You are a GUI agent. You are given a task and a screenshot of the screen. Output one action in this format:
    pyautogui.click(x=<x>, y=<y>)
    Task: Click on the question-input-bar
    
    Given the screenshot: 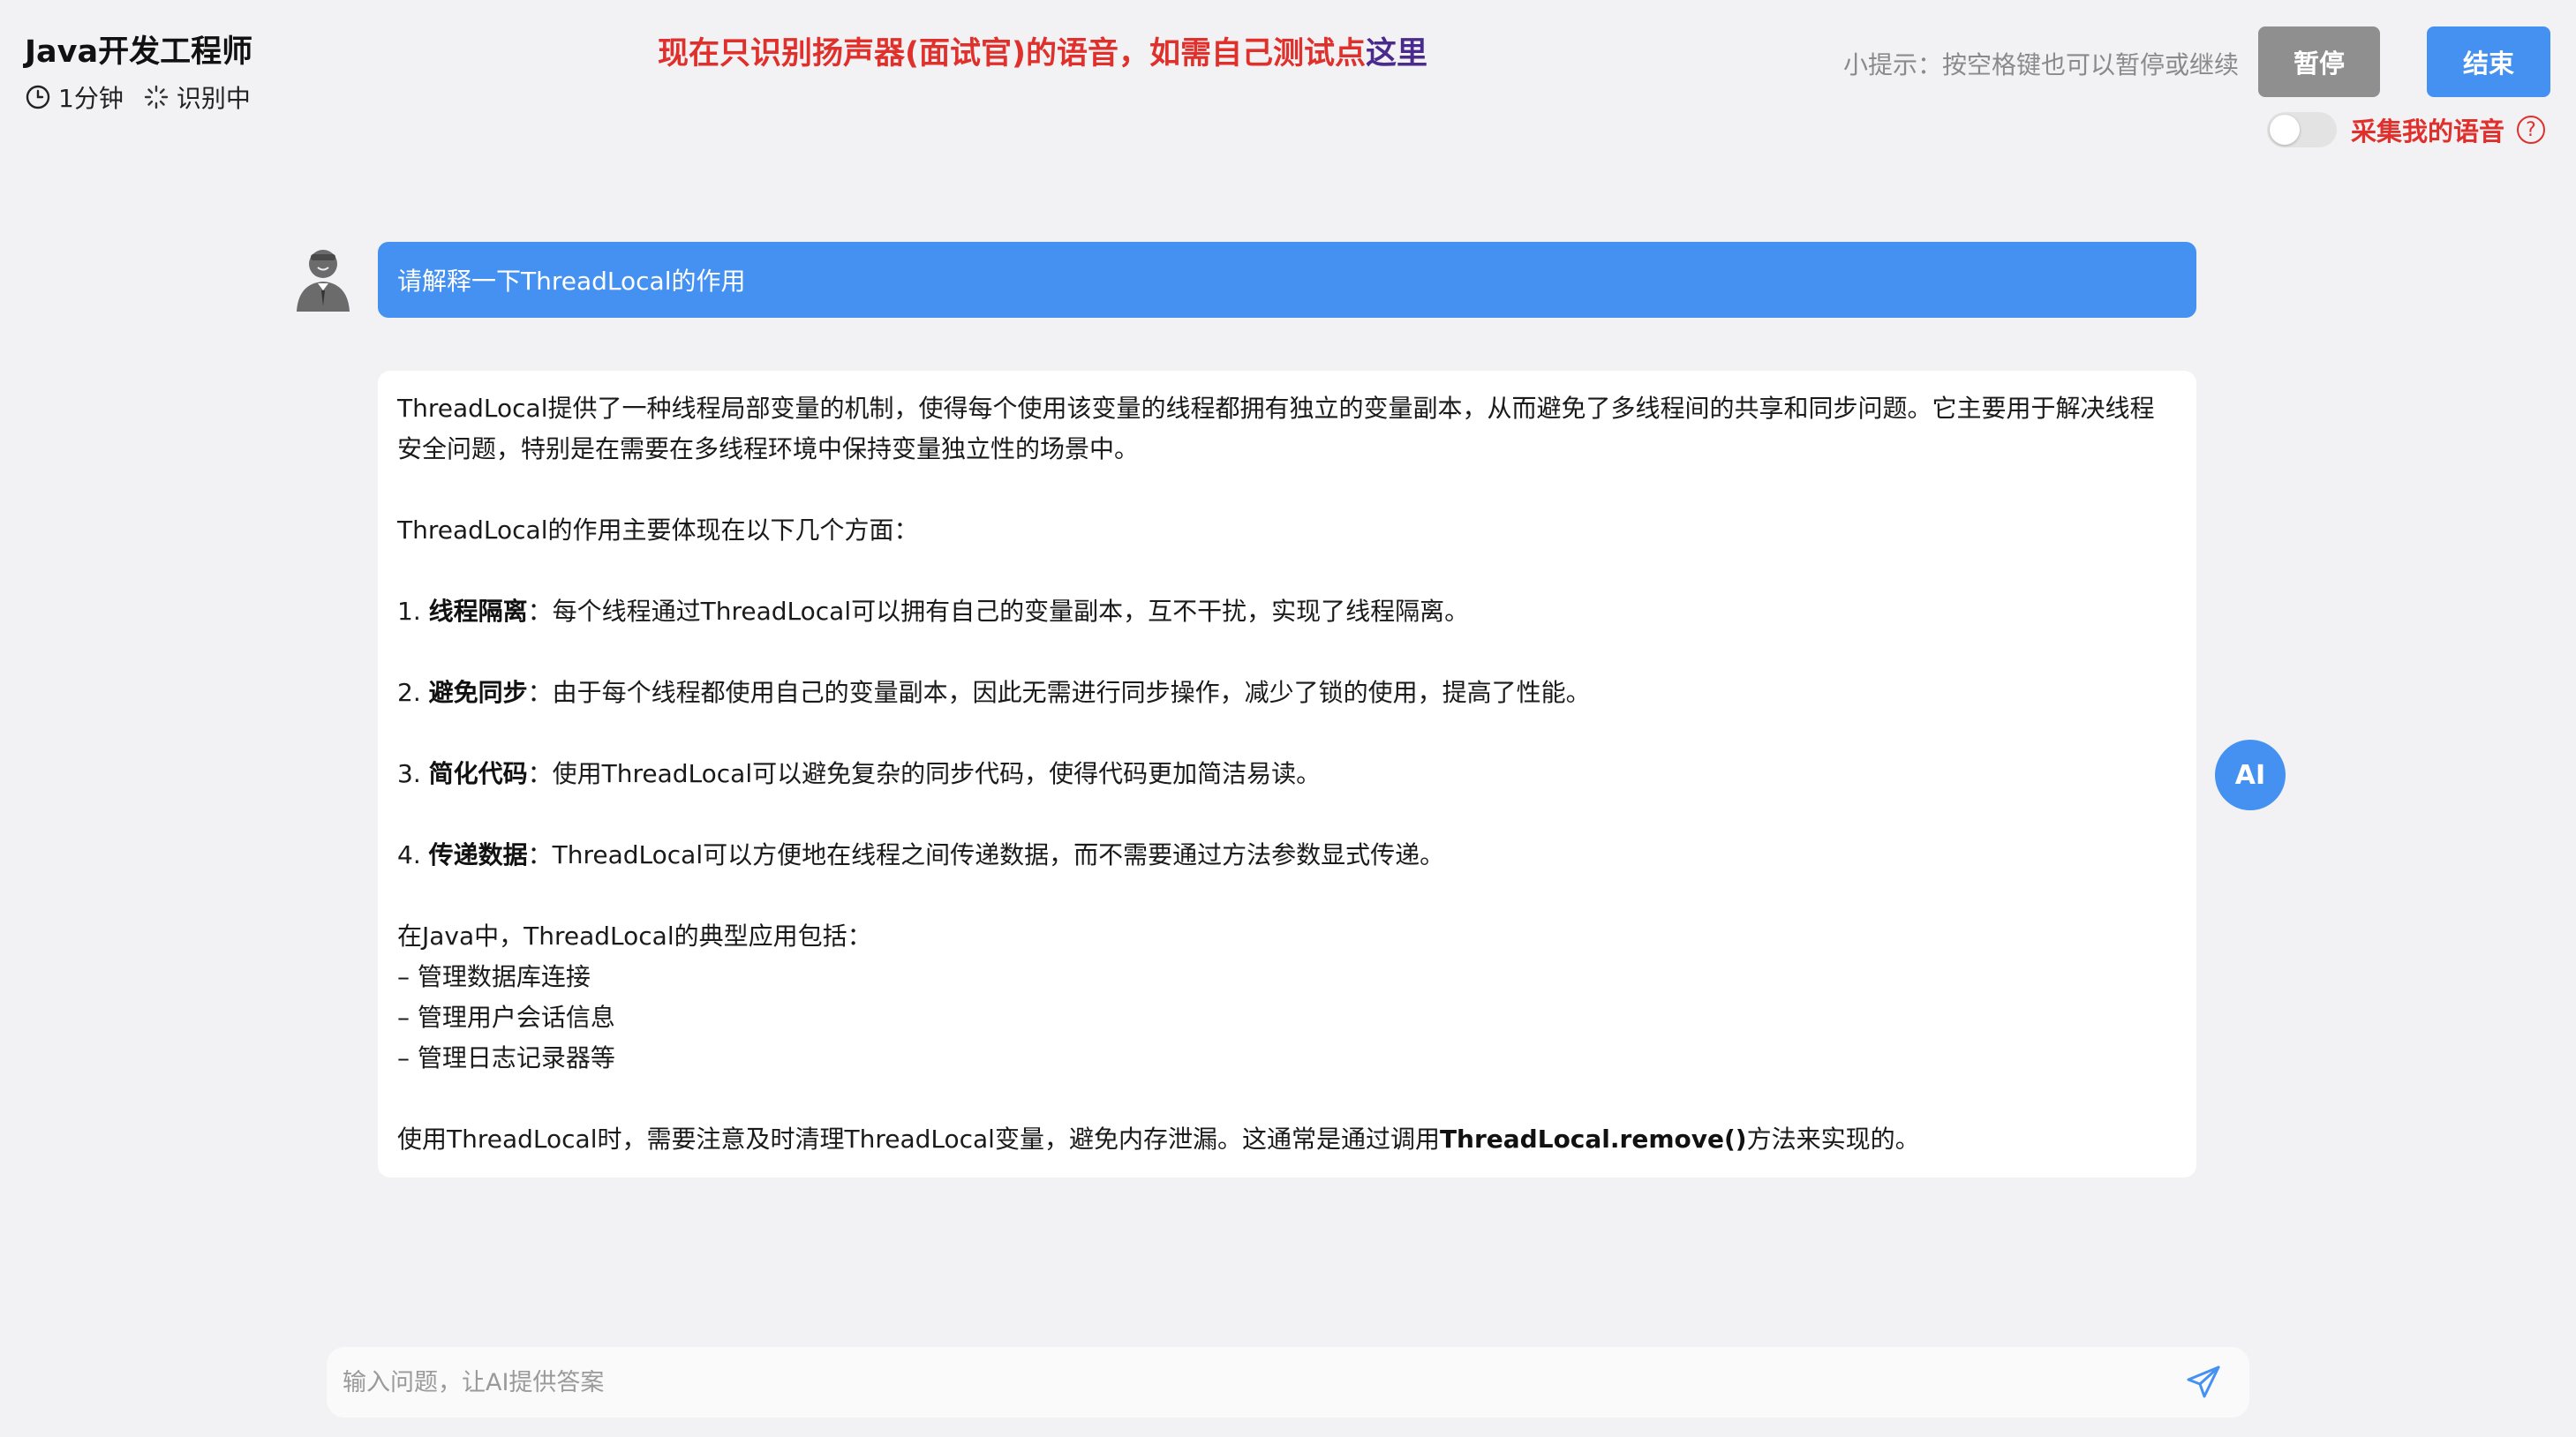 What is the action you would take?
    pyautogui.click(x=1288, y=1382)
    